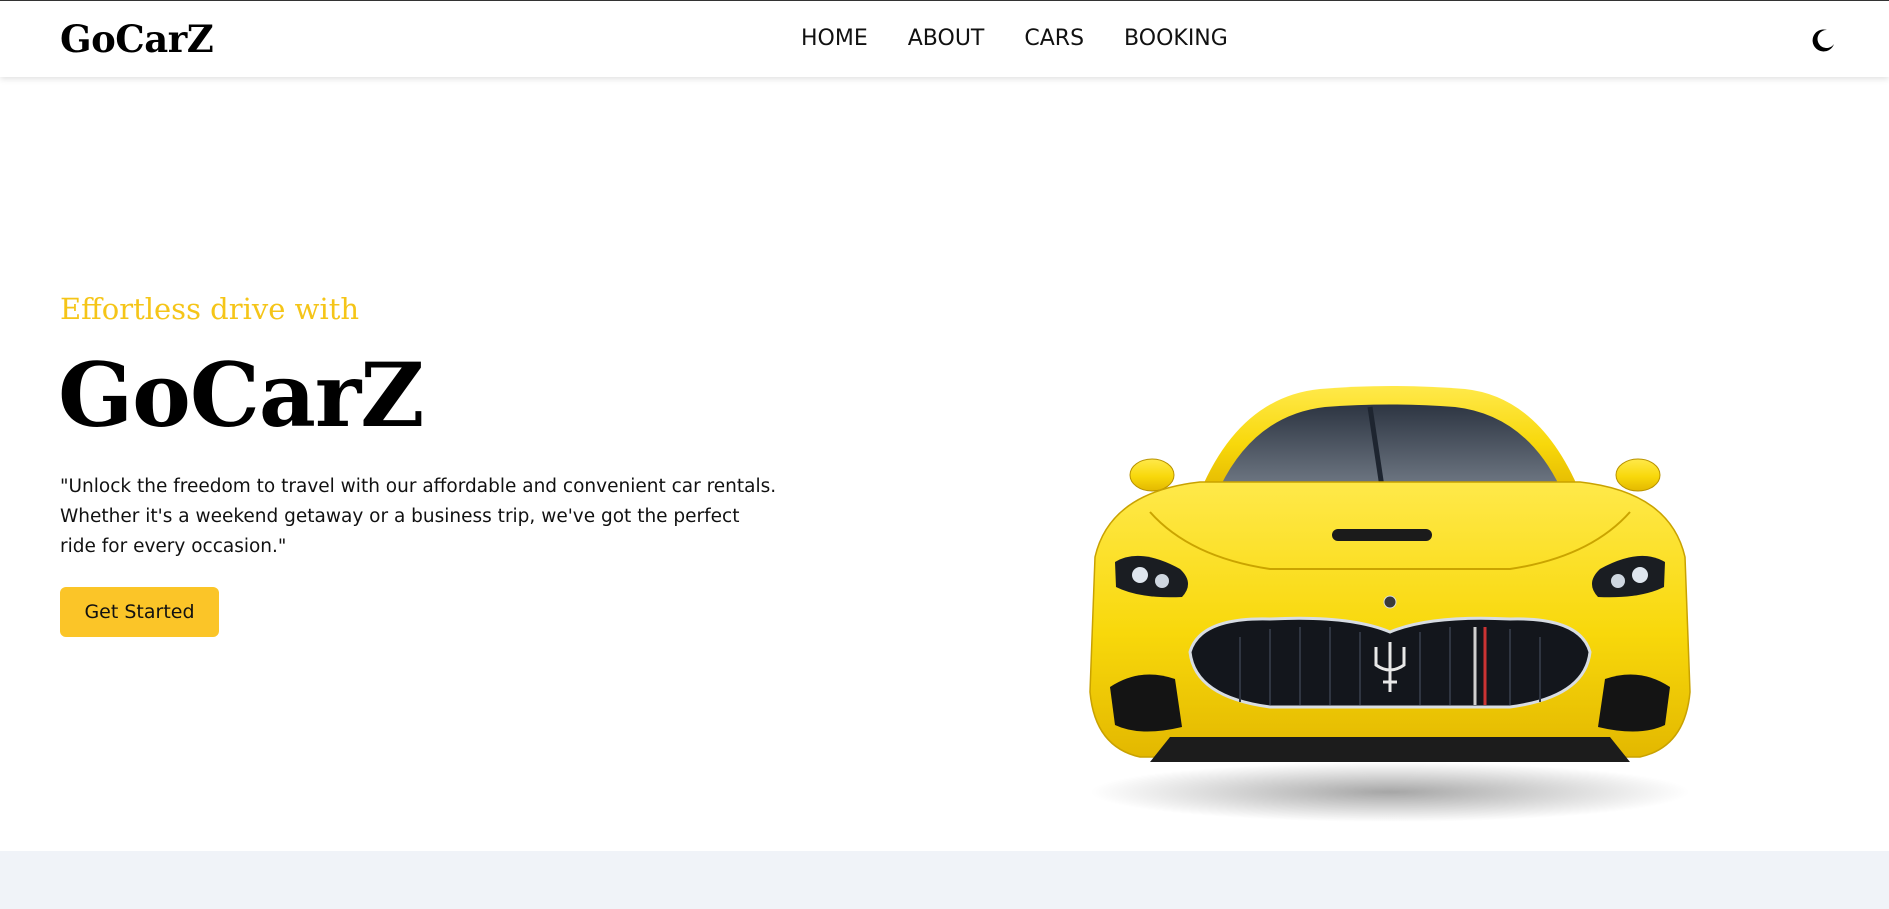  Describe the element at coordinates (1176, 38) in the screenshot. I see `nav-item-booking: BOOKING` at that location.